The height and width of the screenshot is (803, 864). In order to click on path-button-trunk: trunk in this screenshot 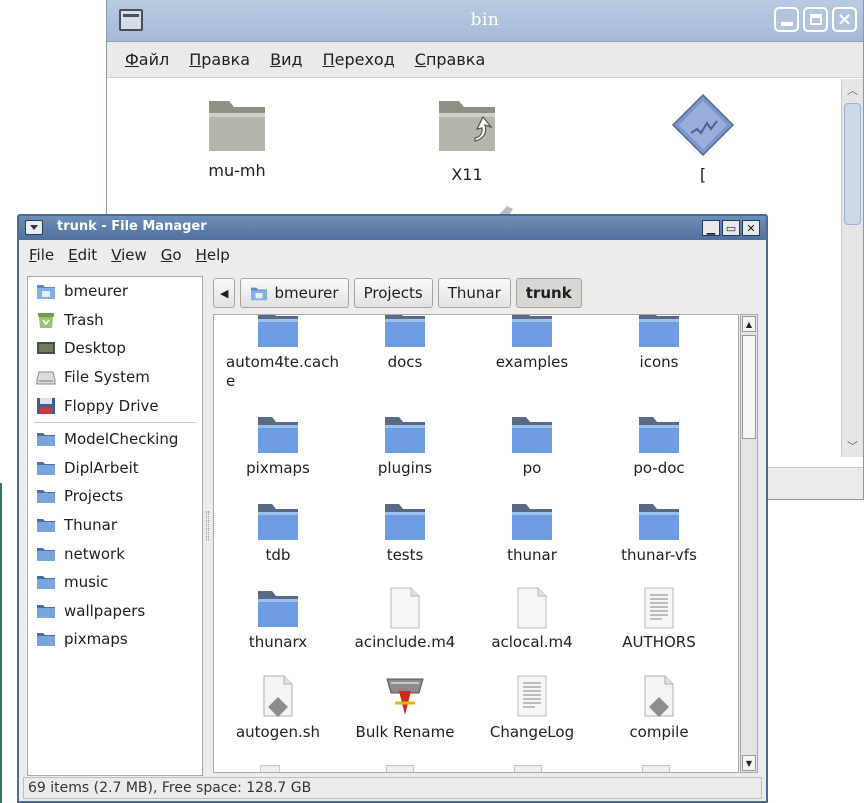, I will do `click(548, 293)`.